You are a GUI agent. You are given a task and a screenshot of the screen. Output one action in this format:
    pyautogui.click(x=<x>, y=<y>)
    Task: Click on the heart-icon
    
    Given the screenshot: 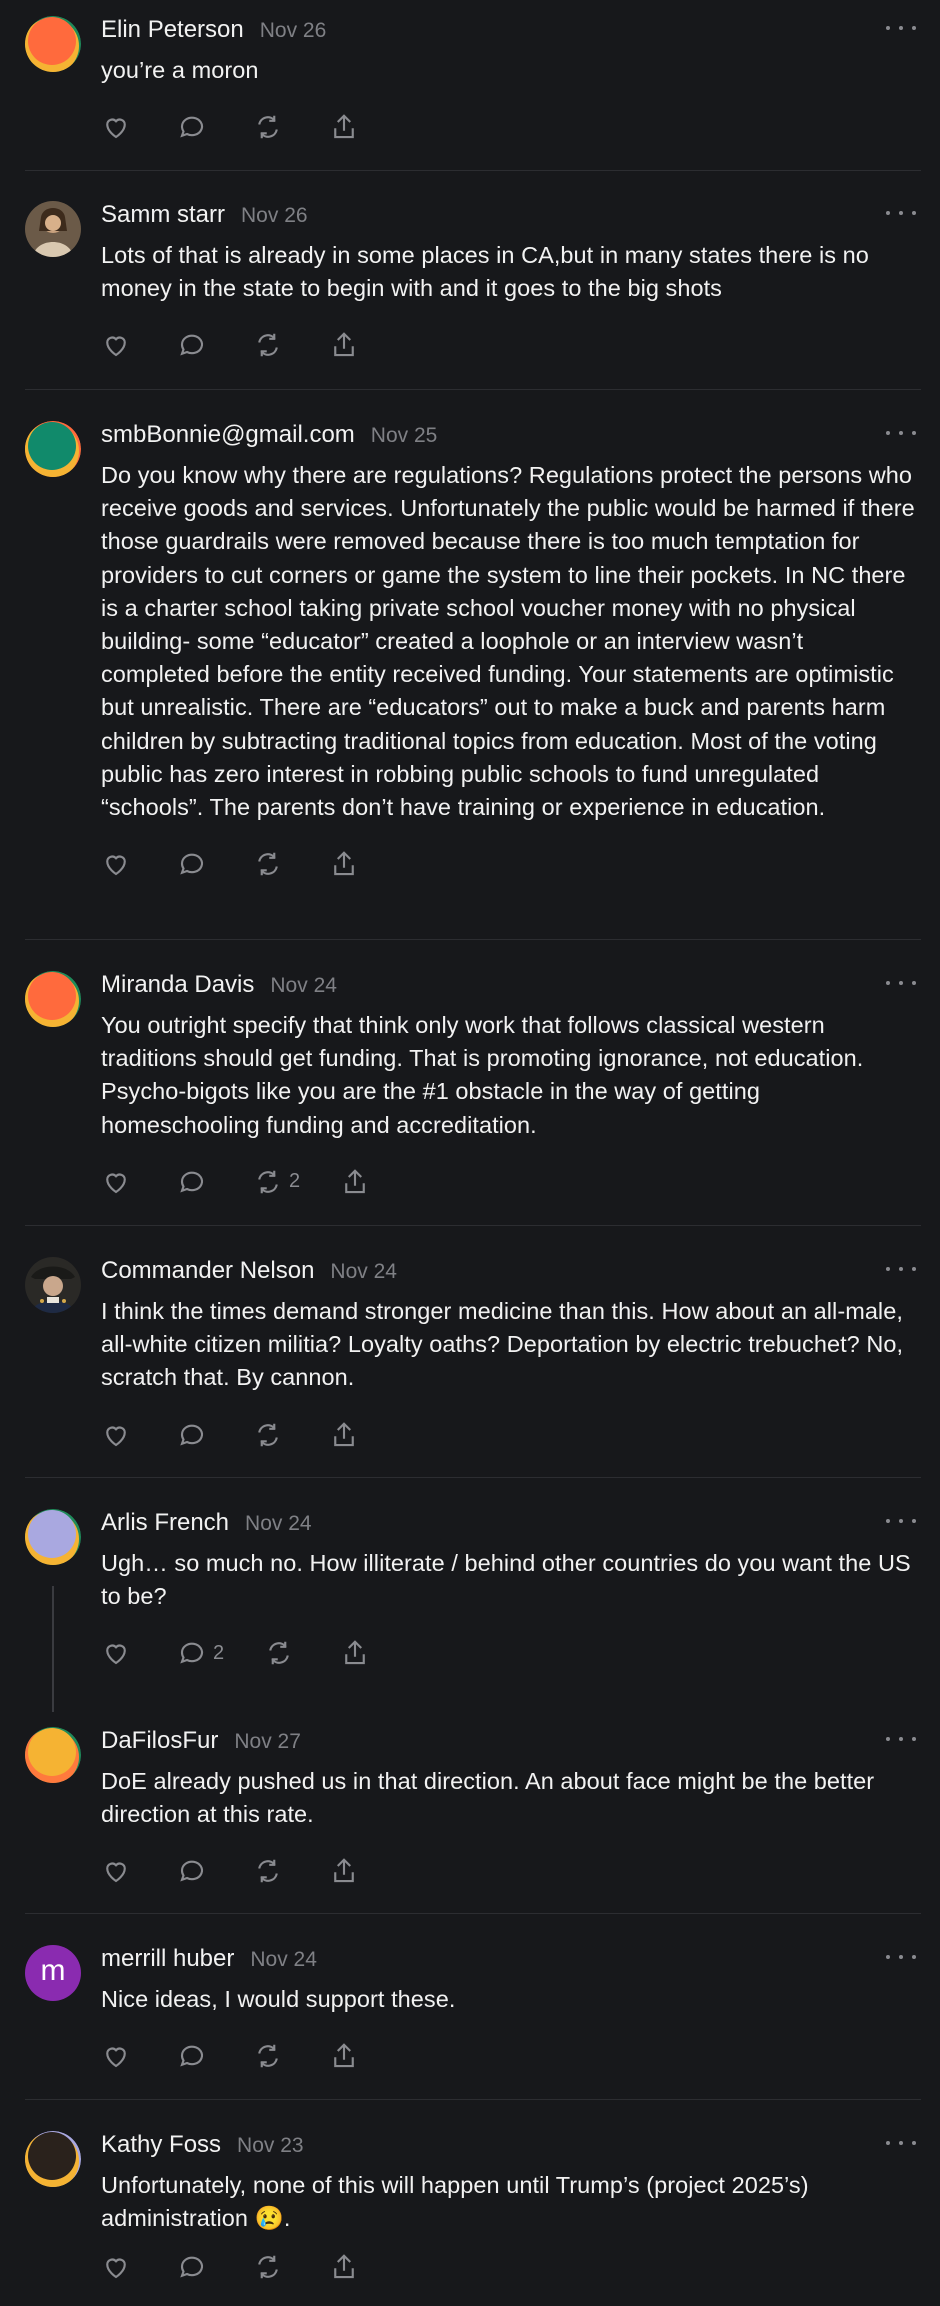 What is the action you would take?
    pyautogui.click(x=116, y=2268)
    